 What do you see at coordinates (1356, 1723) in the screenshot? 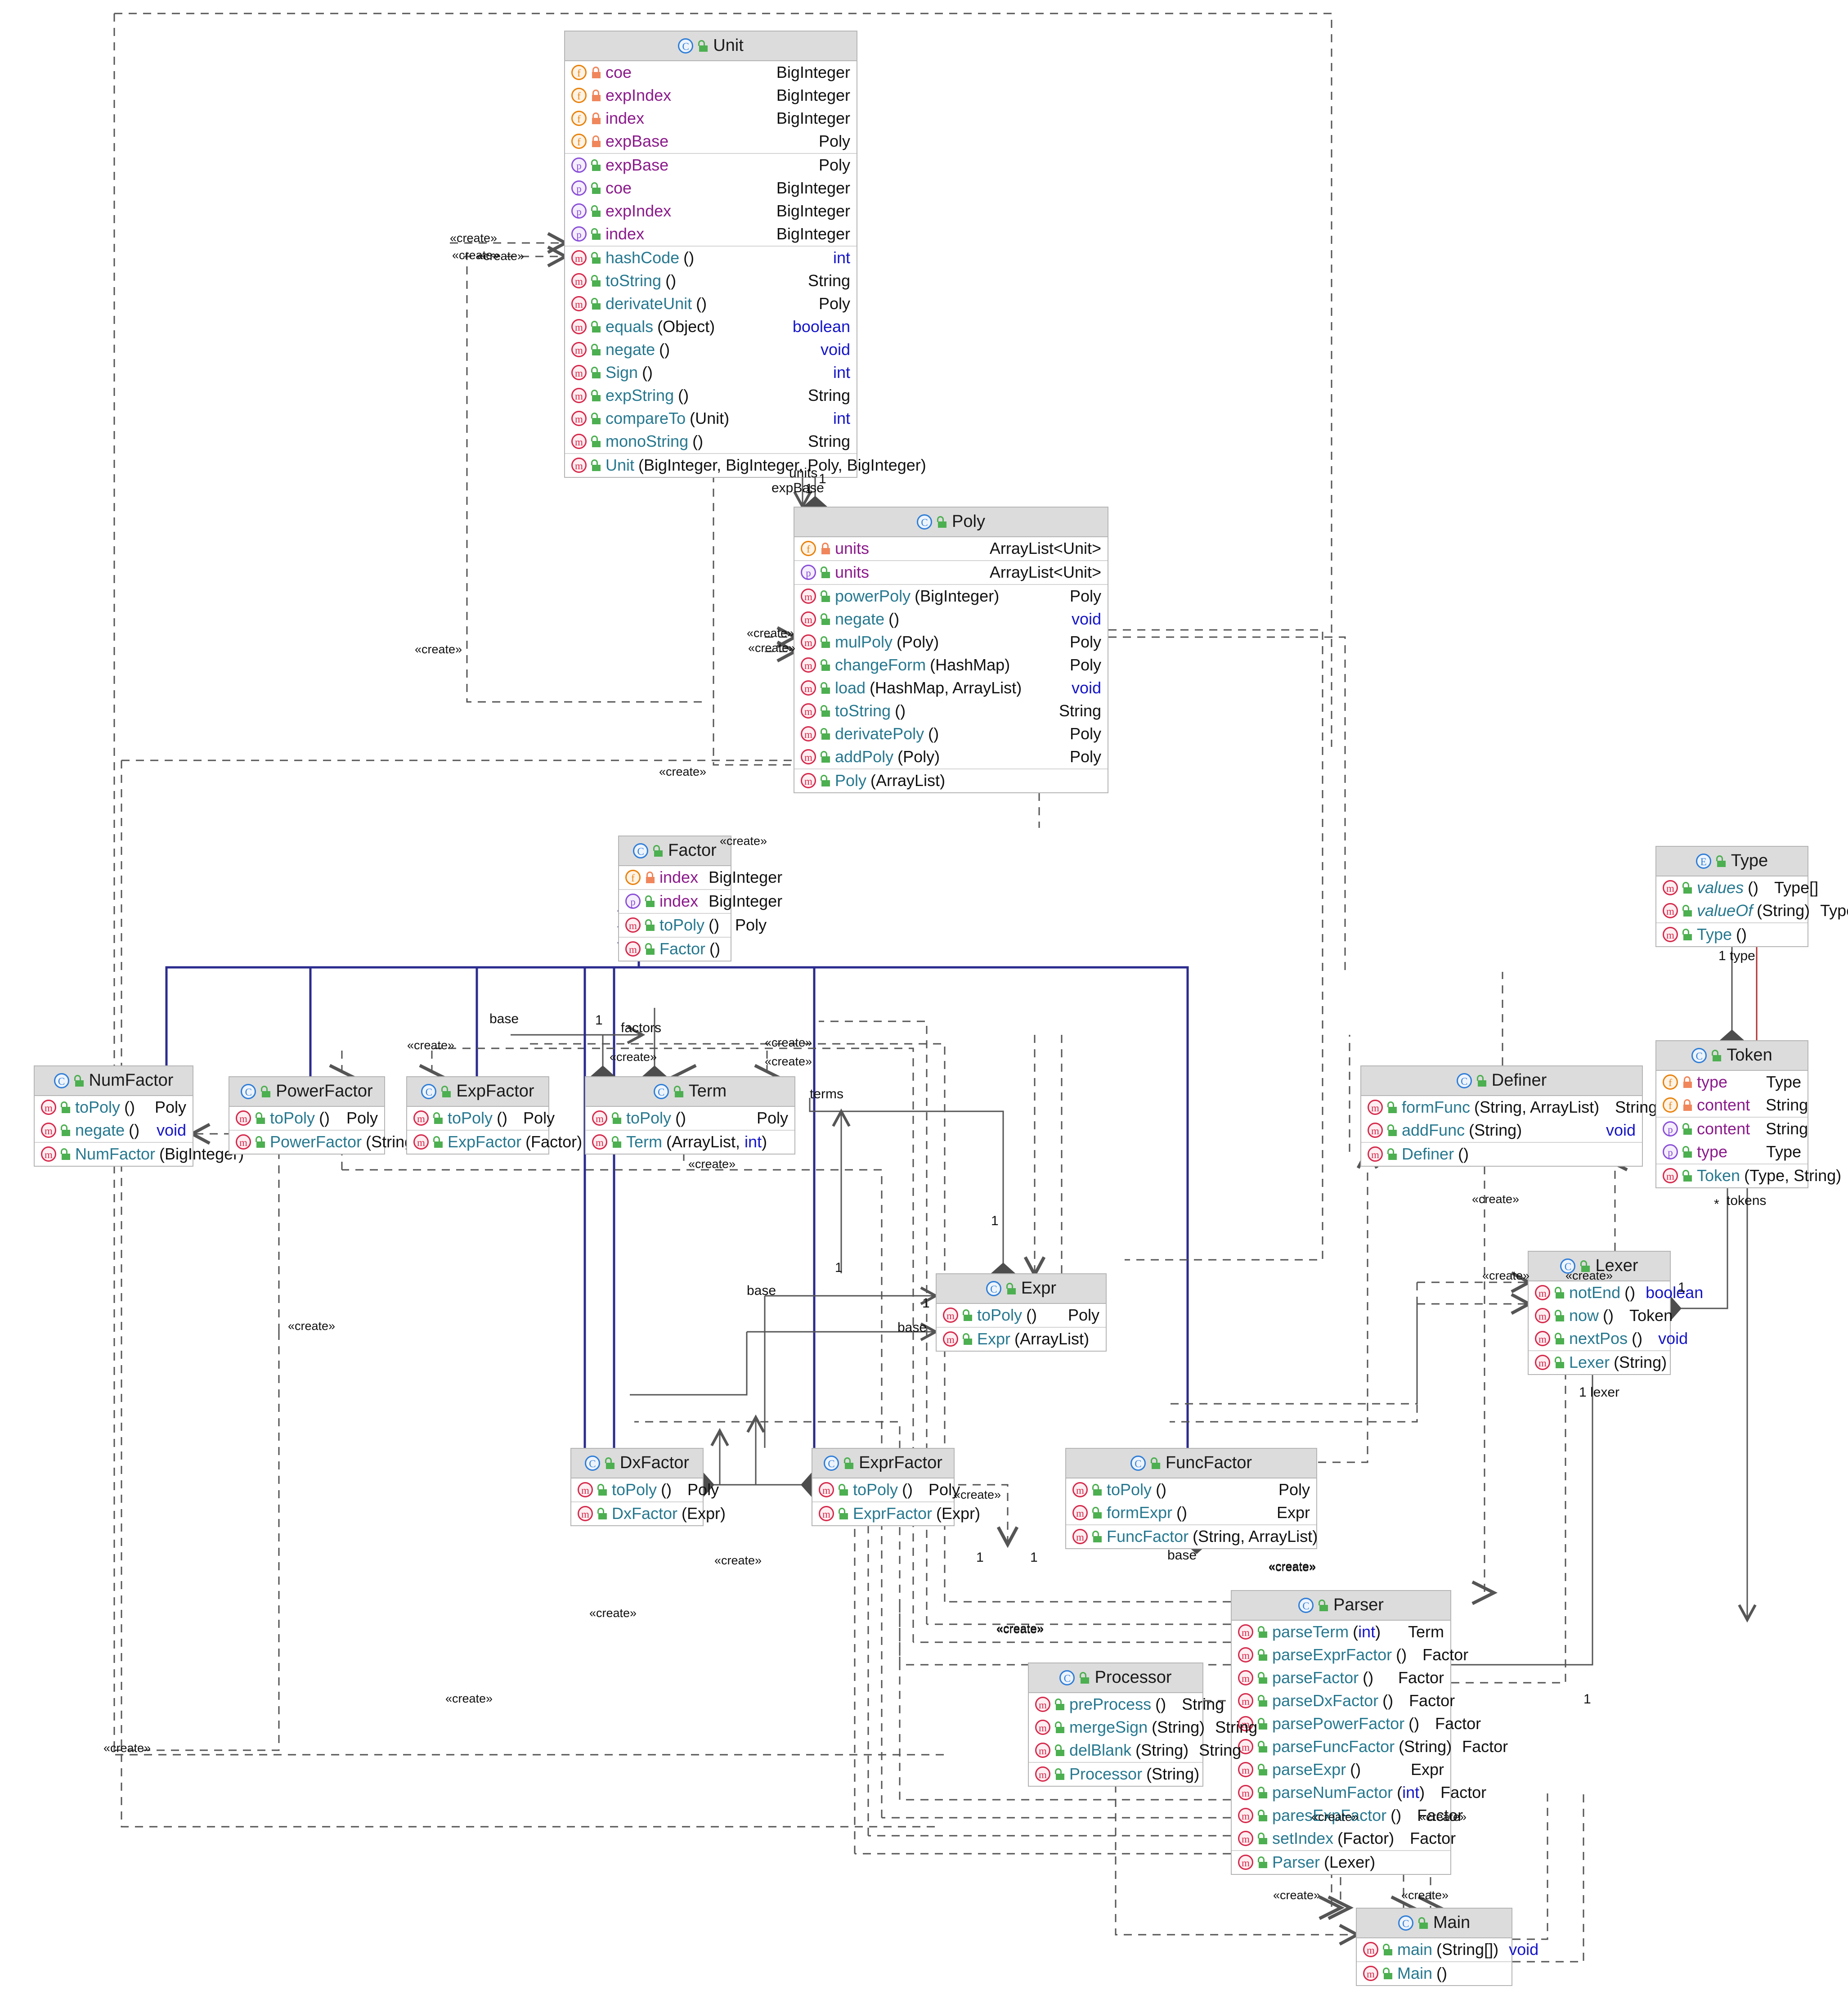
I see `class-member: m parsePowerFactor() Factor` at bounding box center [1356, 1723].